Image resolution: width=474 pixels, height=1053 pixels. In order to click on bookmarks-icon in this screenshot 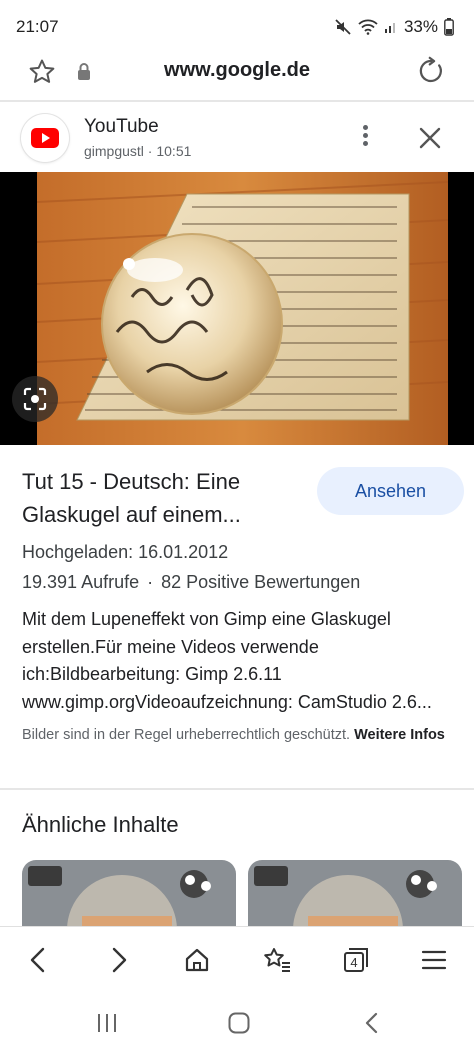, I will do `click(277, 960)`.